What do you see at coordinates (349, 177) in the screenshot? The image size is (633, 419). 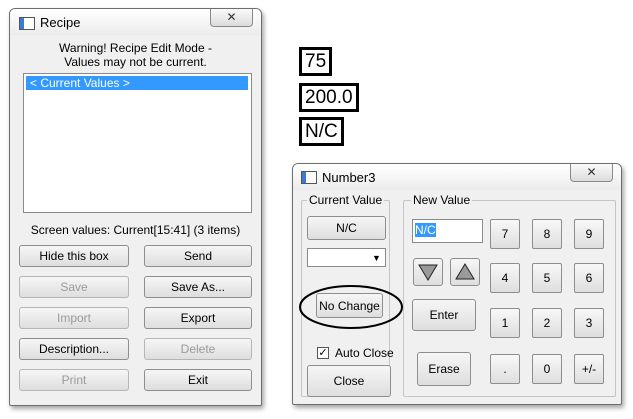 I see `number-title: Number3` at bounding box center [349, 177].